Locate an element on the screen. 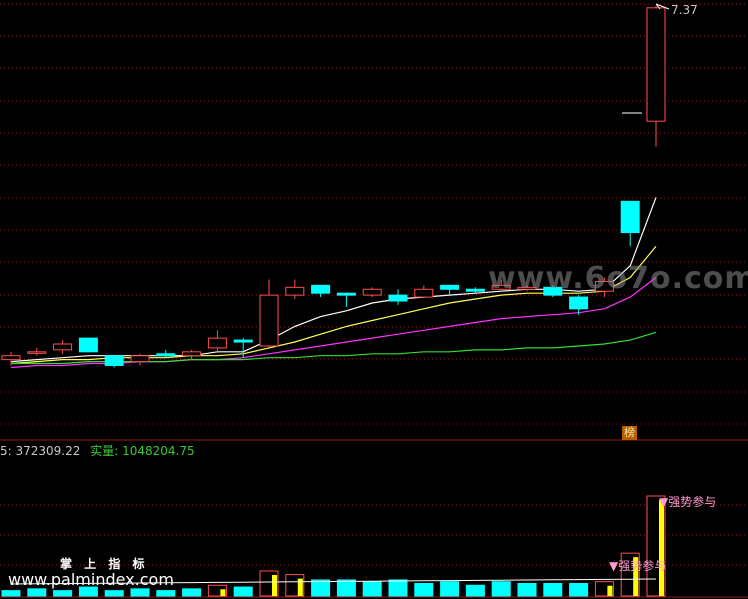 This screenshot has height=599, width=748. logo-url: www.palmindex.com is located at coordinates (91, 579).